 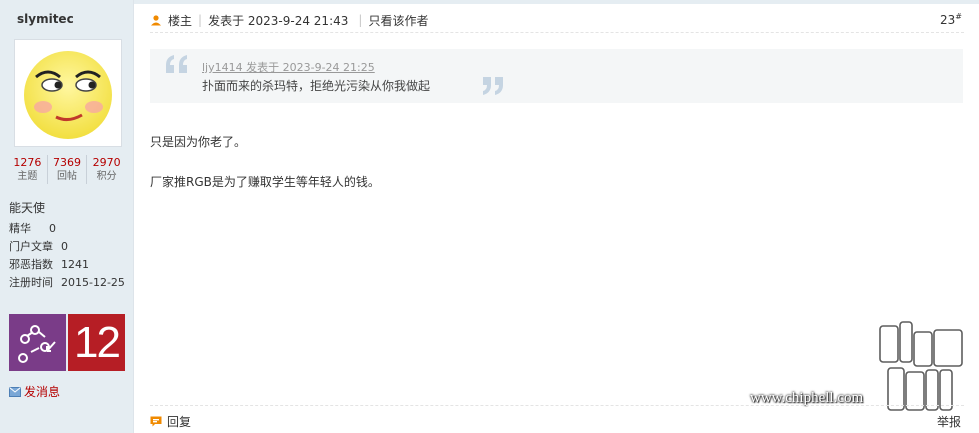 What do you see at coordinates (20, 228) in the screenshot?
I see `info-key: 精华` at bounding box center [20, 228].